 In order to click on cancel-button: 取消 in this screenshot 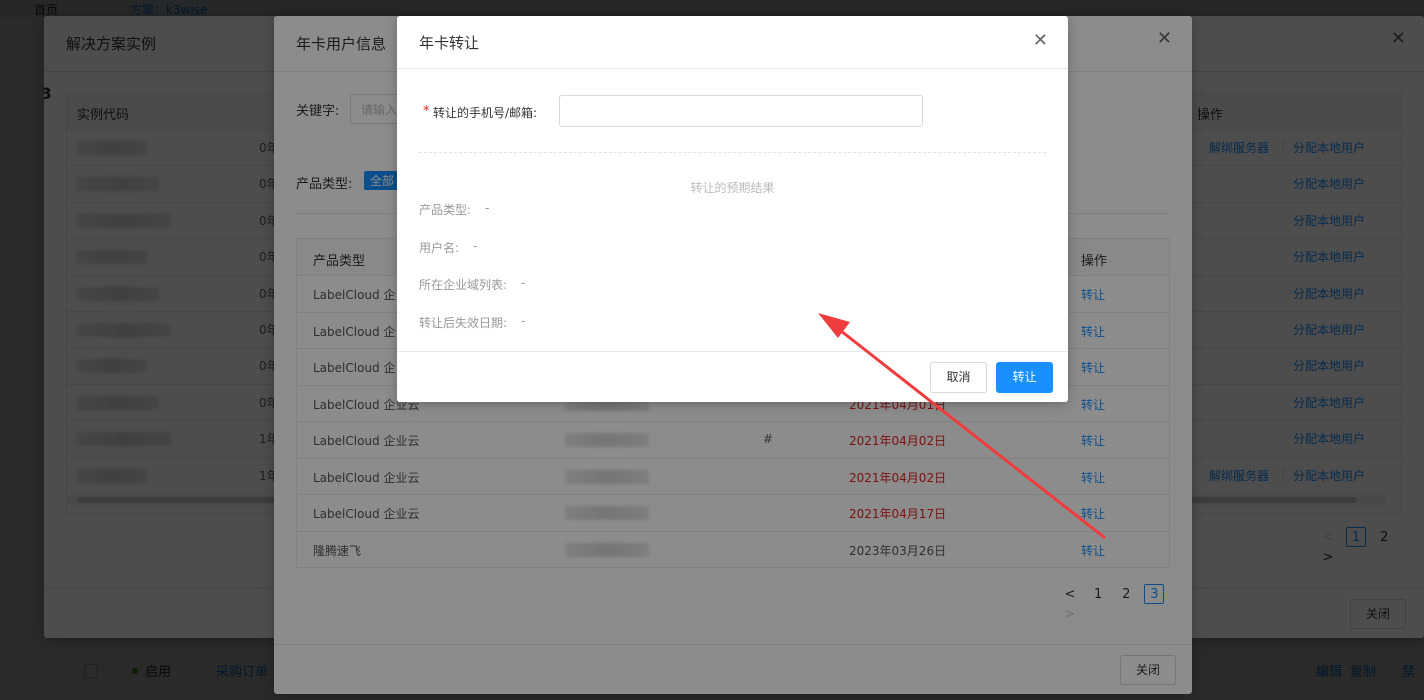, I will do `click(958, 377)`.